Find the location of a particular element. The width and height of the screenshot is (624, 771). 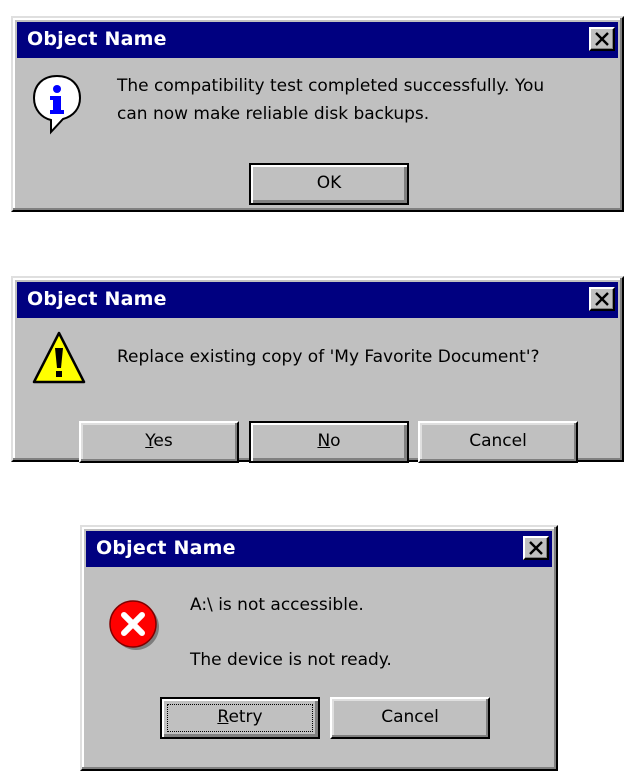

ok-button: OK is located at coordinates (329, 184).